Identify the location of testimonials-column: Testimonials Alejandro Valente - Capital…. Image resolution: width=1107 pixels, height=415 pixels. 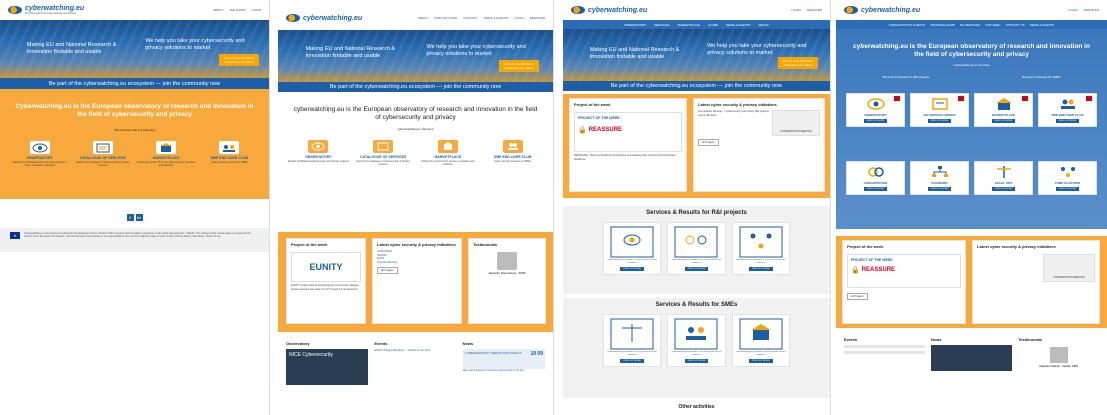
(1058, 374).